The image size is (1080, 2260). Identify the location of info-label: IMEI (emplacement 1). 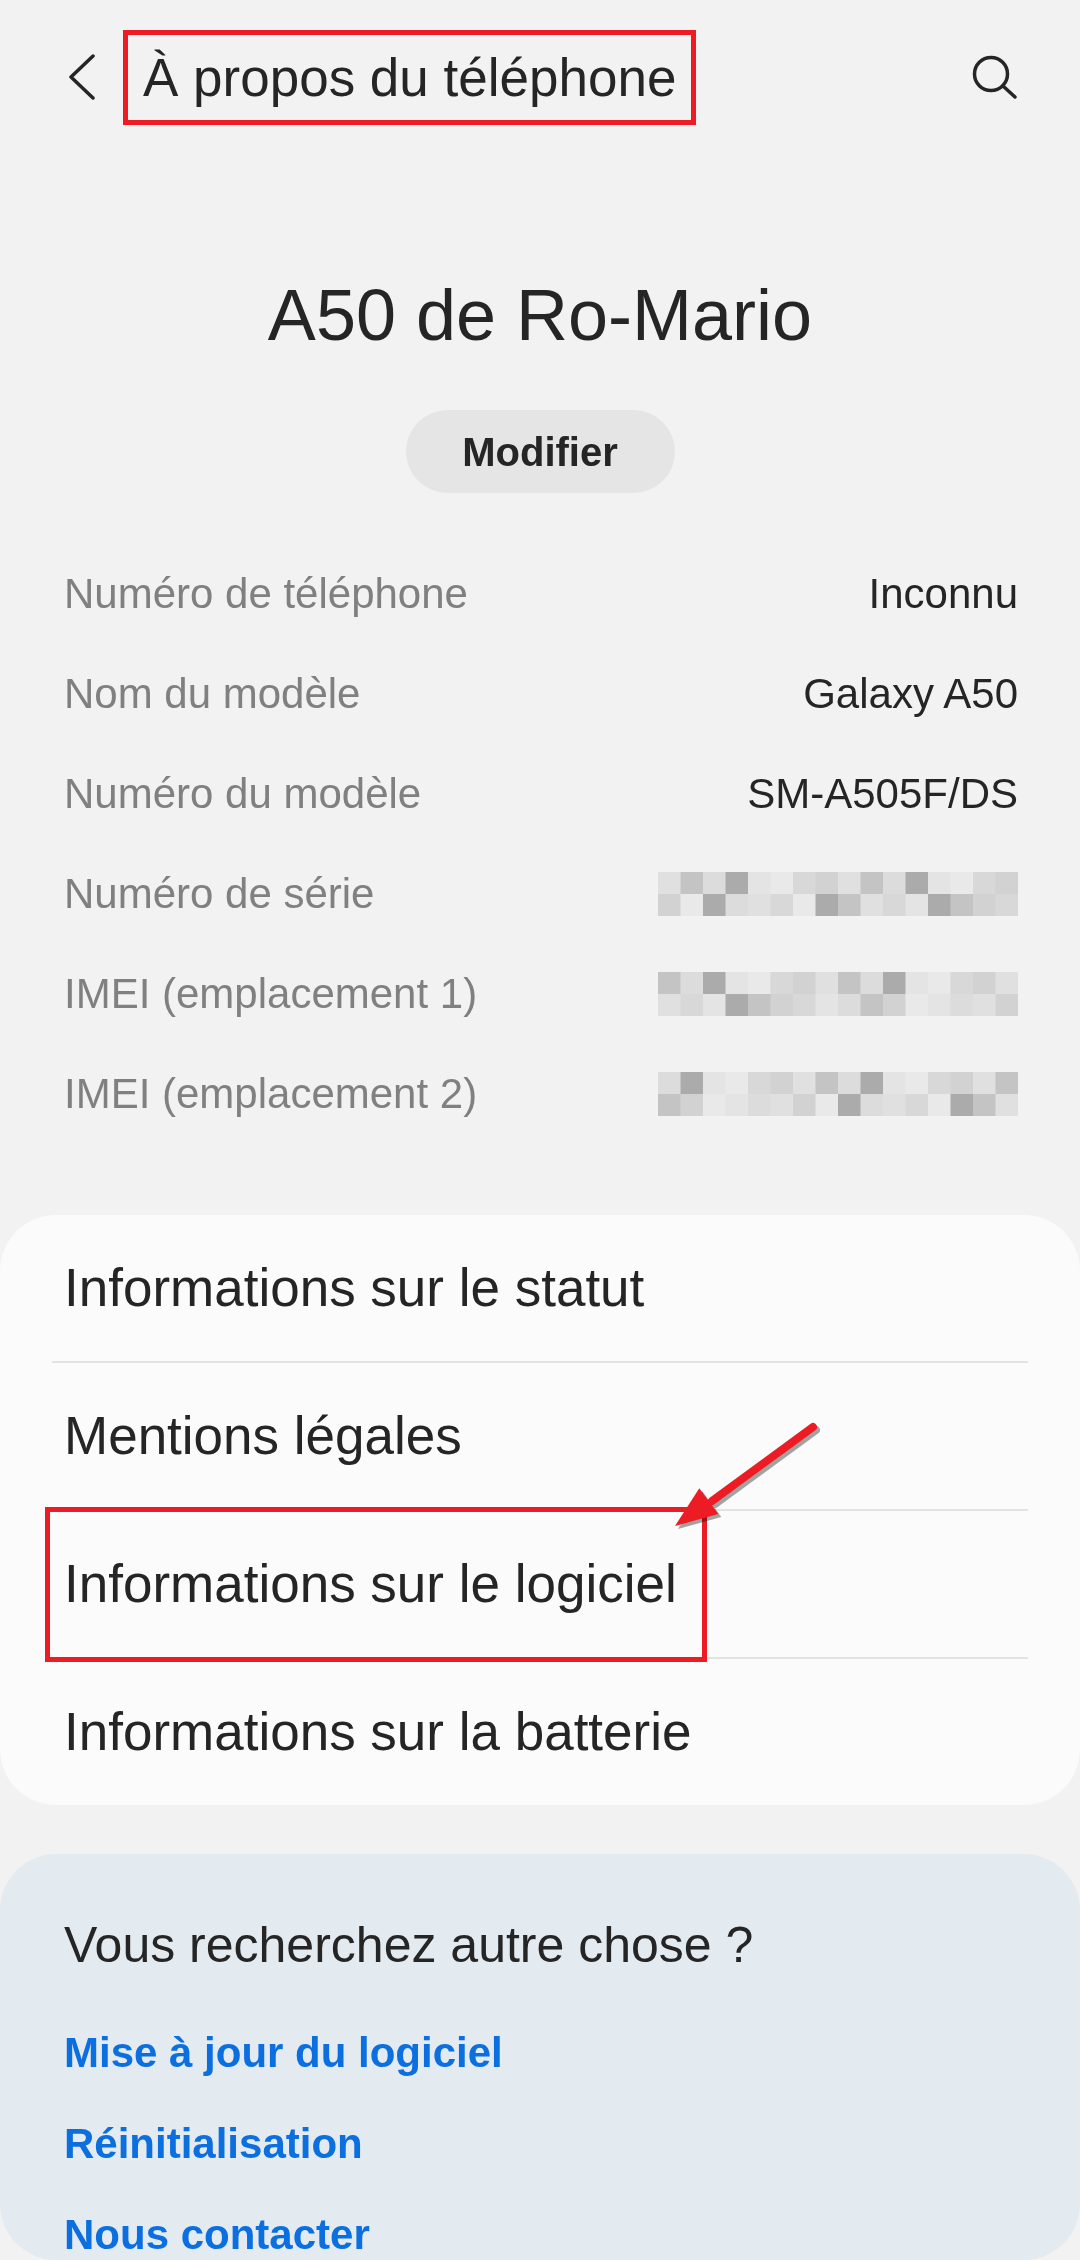
(271, 994).